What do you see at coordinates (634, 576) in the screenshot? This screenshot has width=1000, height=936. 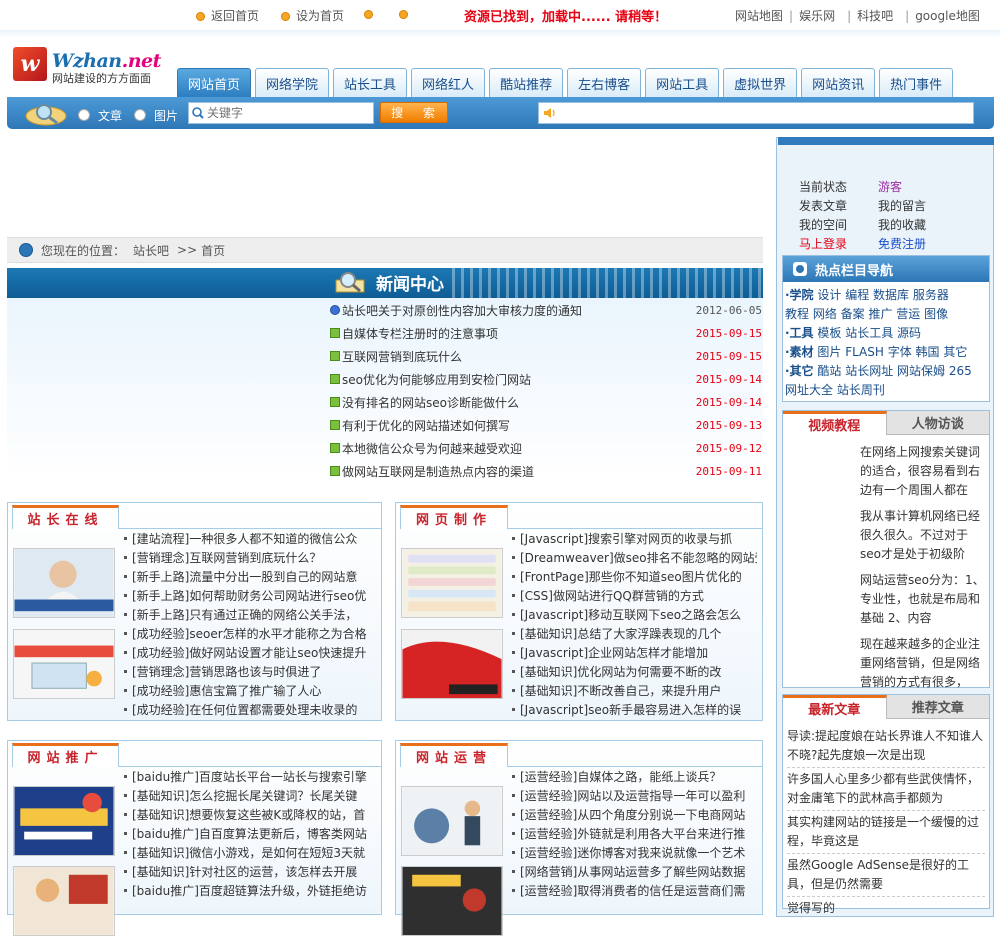 I see `list-item: [FrontPage]那些你不知道seo图片优化的` at bounding box center [634, 576].